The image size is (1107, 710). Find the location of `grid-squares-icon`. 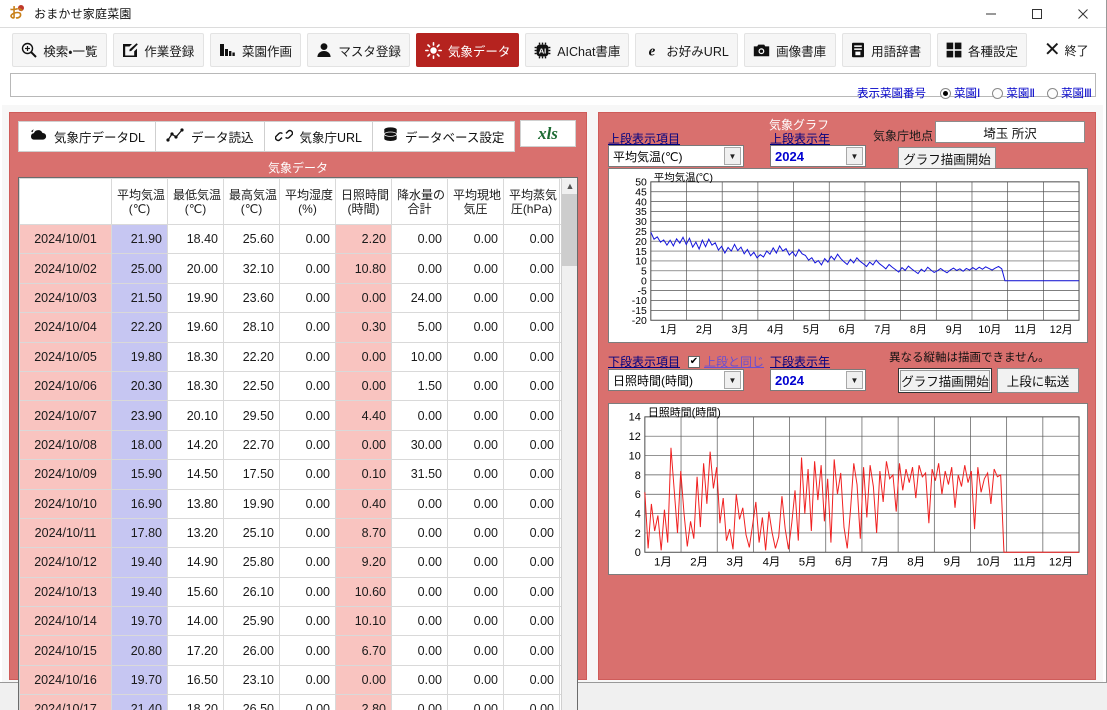

grid-squares-icon is located at coordinates (954, 50).